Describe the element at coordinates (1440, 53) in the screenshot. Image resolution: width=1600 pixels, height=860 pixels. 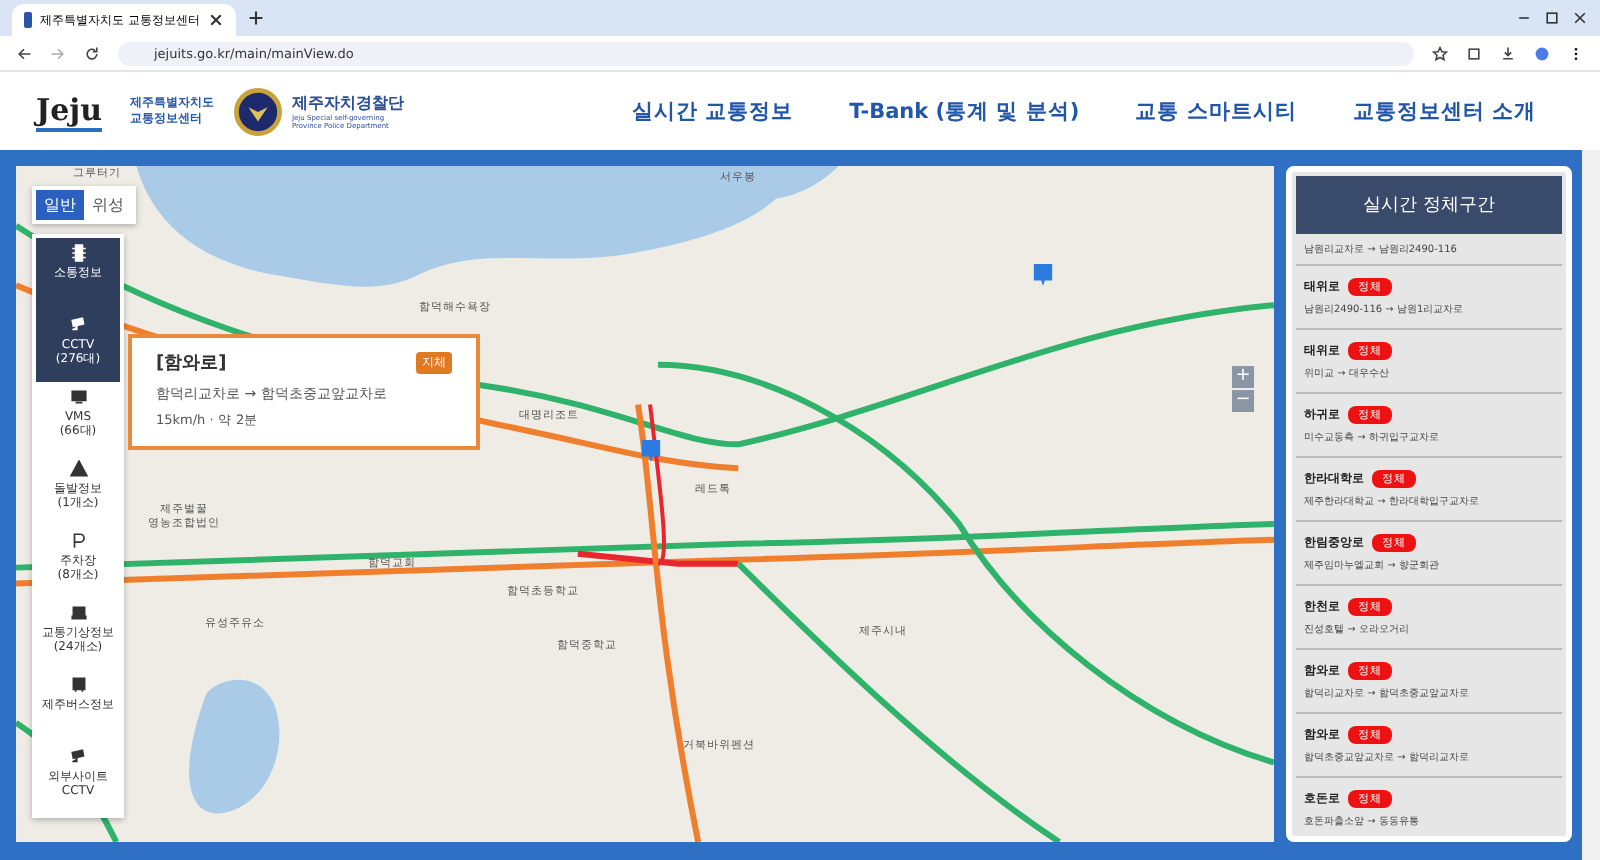
I see `star-icon` at that location.